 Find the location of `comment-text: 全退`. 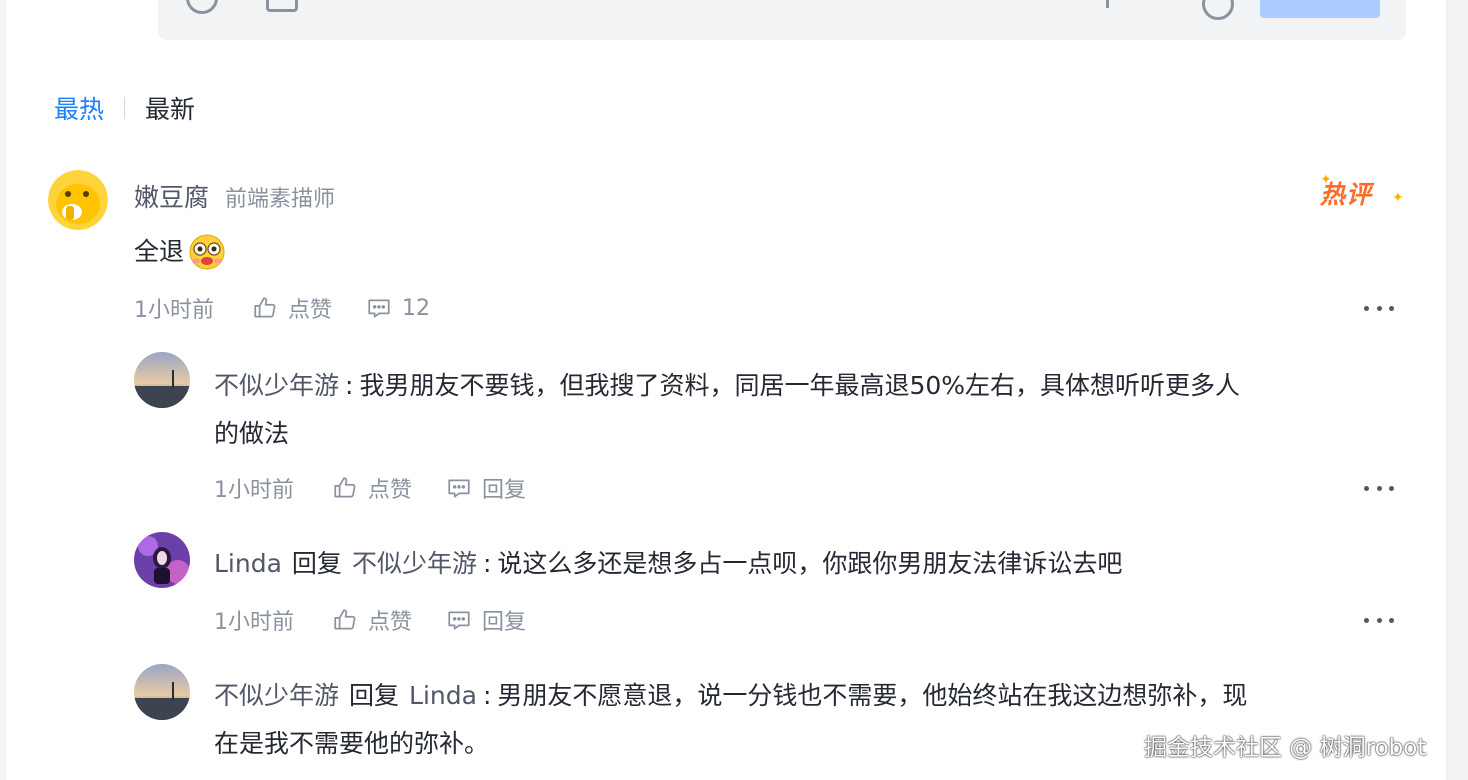

comment-text: 全退 is located at coordinates (159, 251).